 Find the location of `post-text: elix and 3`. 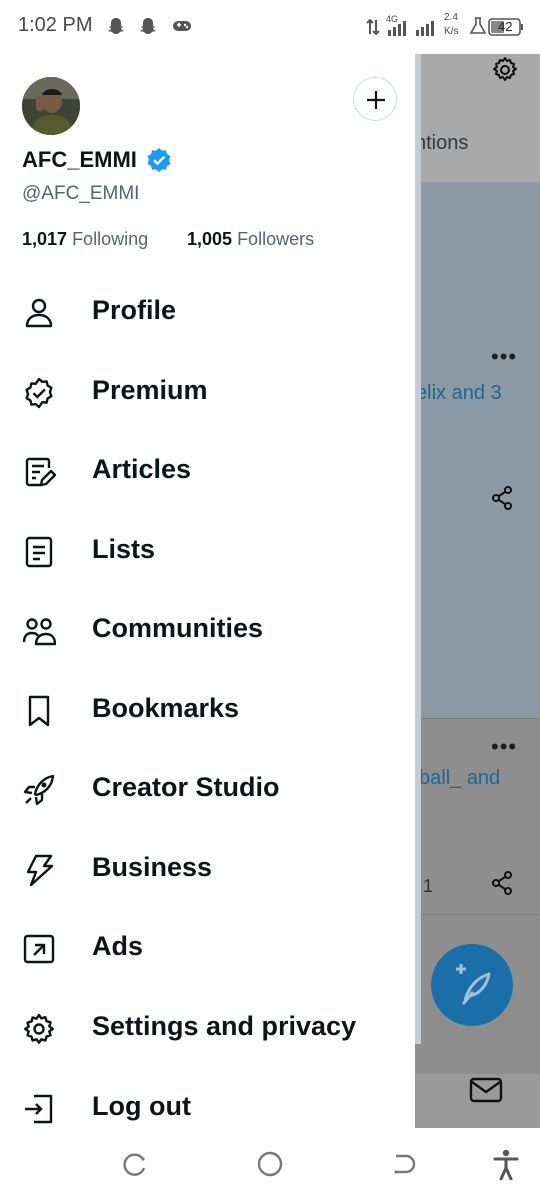

post-text: elix and 3 is located at coordinates (459, 393).